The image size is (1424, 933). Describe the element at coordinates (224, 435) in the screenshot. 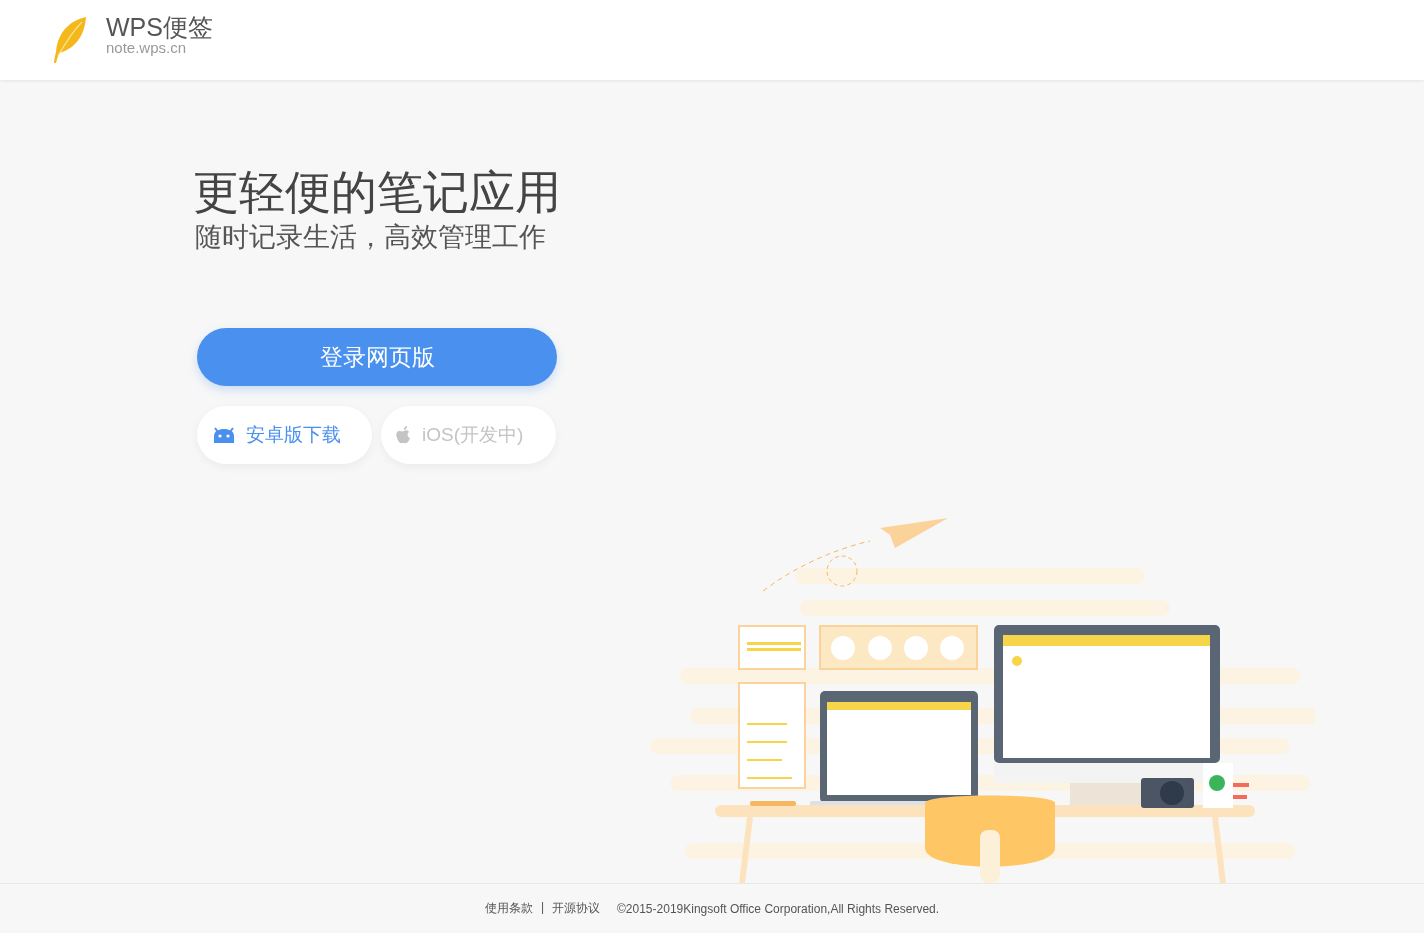

I see `android-icon` at that location.